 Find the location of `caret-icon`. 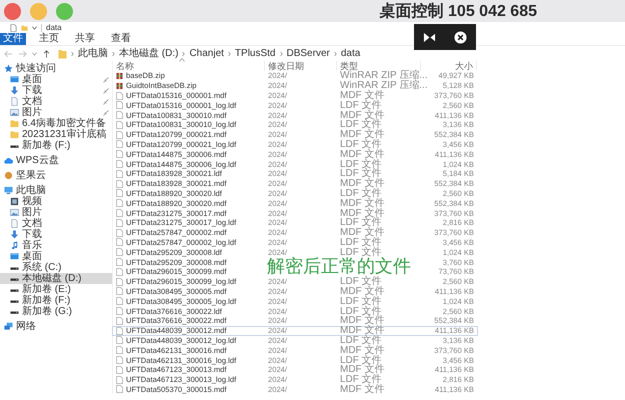

caret-icon is located at coordinates (34, 28).